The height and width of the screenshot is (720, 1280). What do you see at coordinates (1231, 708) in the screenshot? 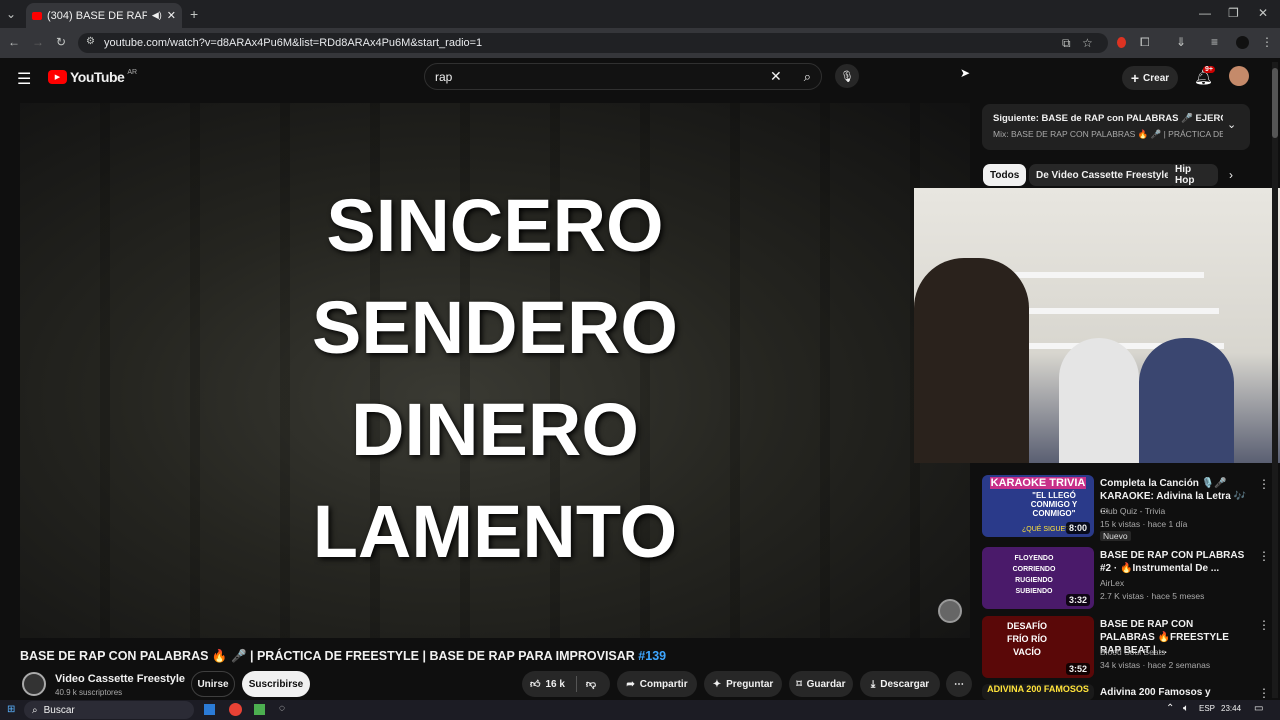
I see `clock: 23:44` at bounding box center [1231, 708].